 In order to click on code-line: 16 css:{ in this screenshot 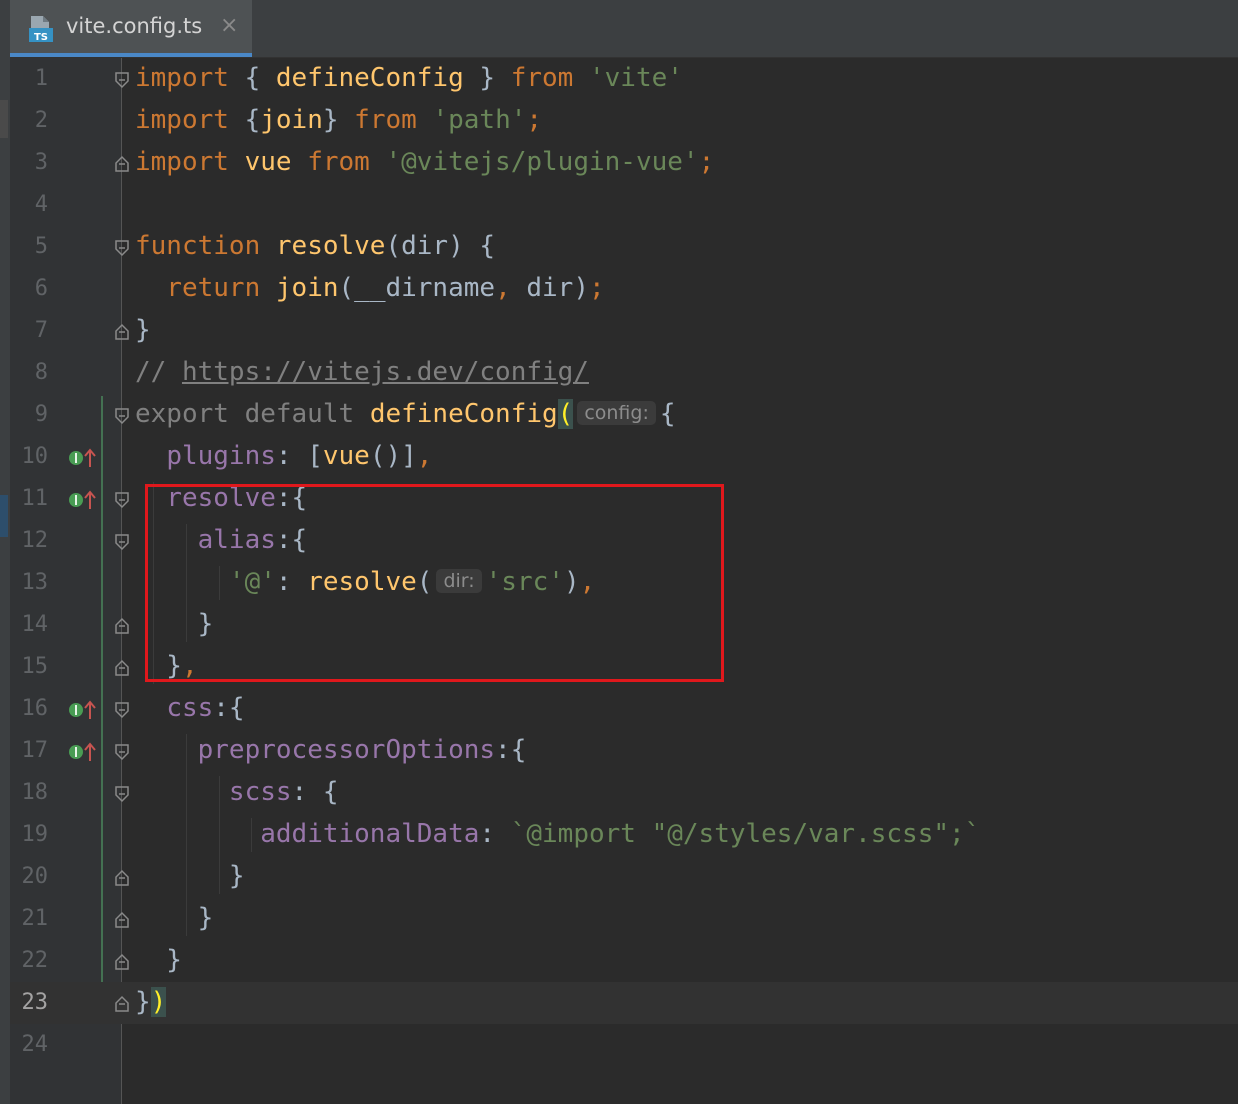, I will do `click(624, 709)`.